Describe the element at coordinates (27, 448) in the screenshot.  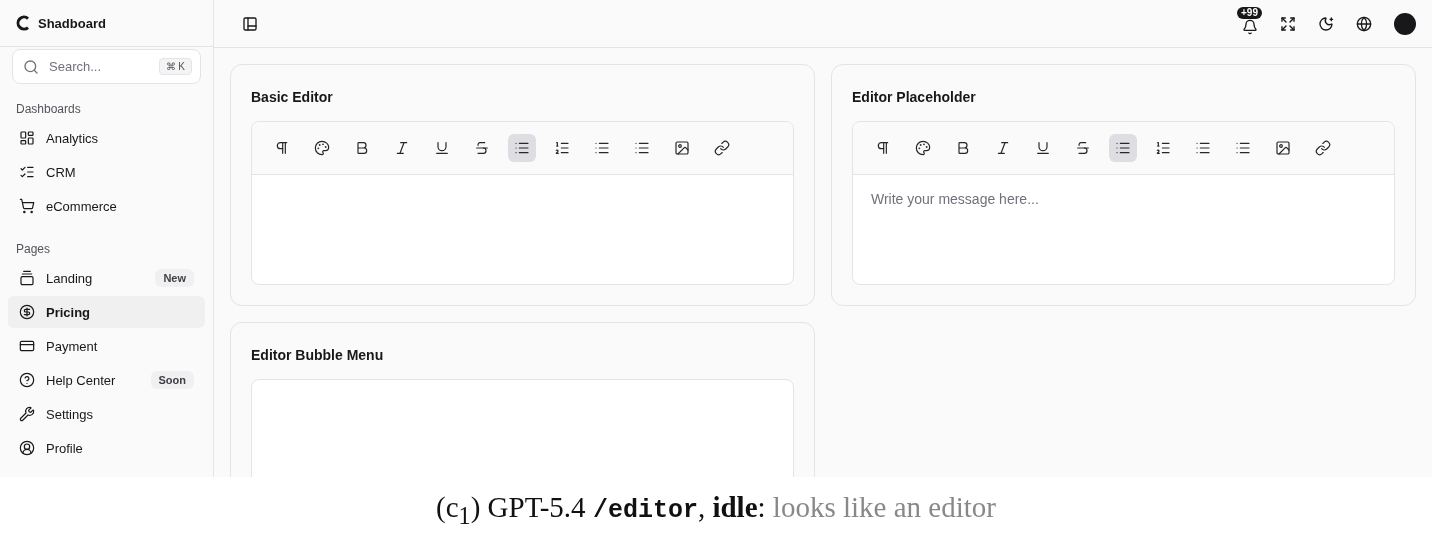
I see `user-icon` at that location.